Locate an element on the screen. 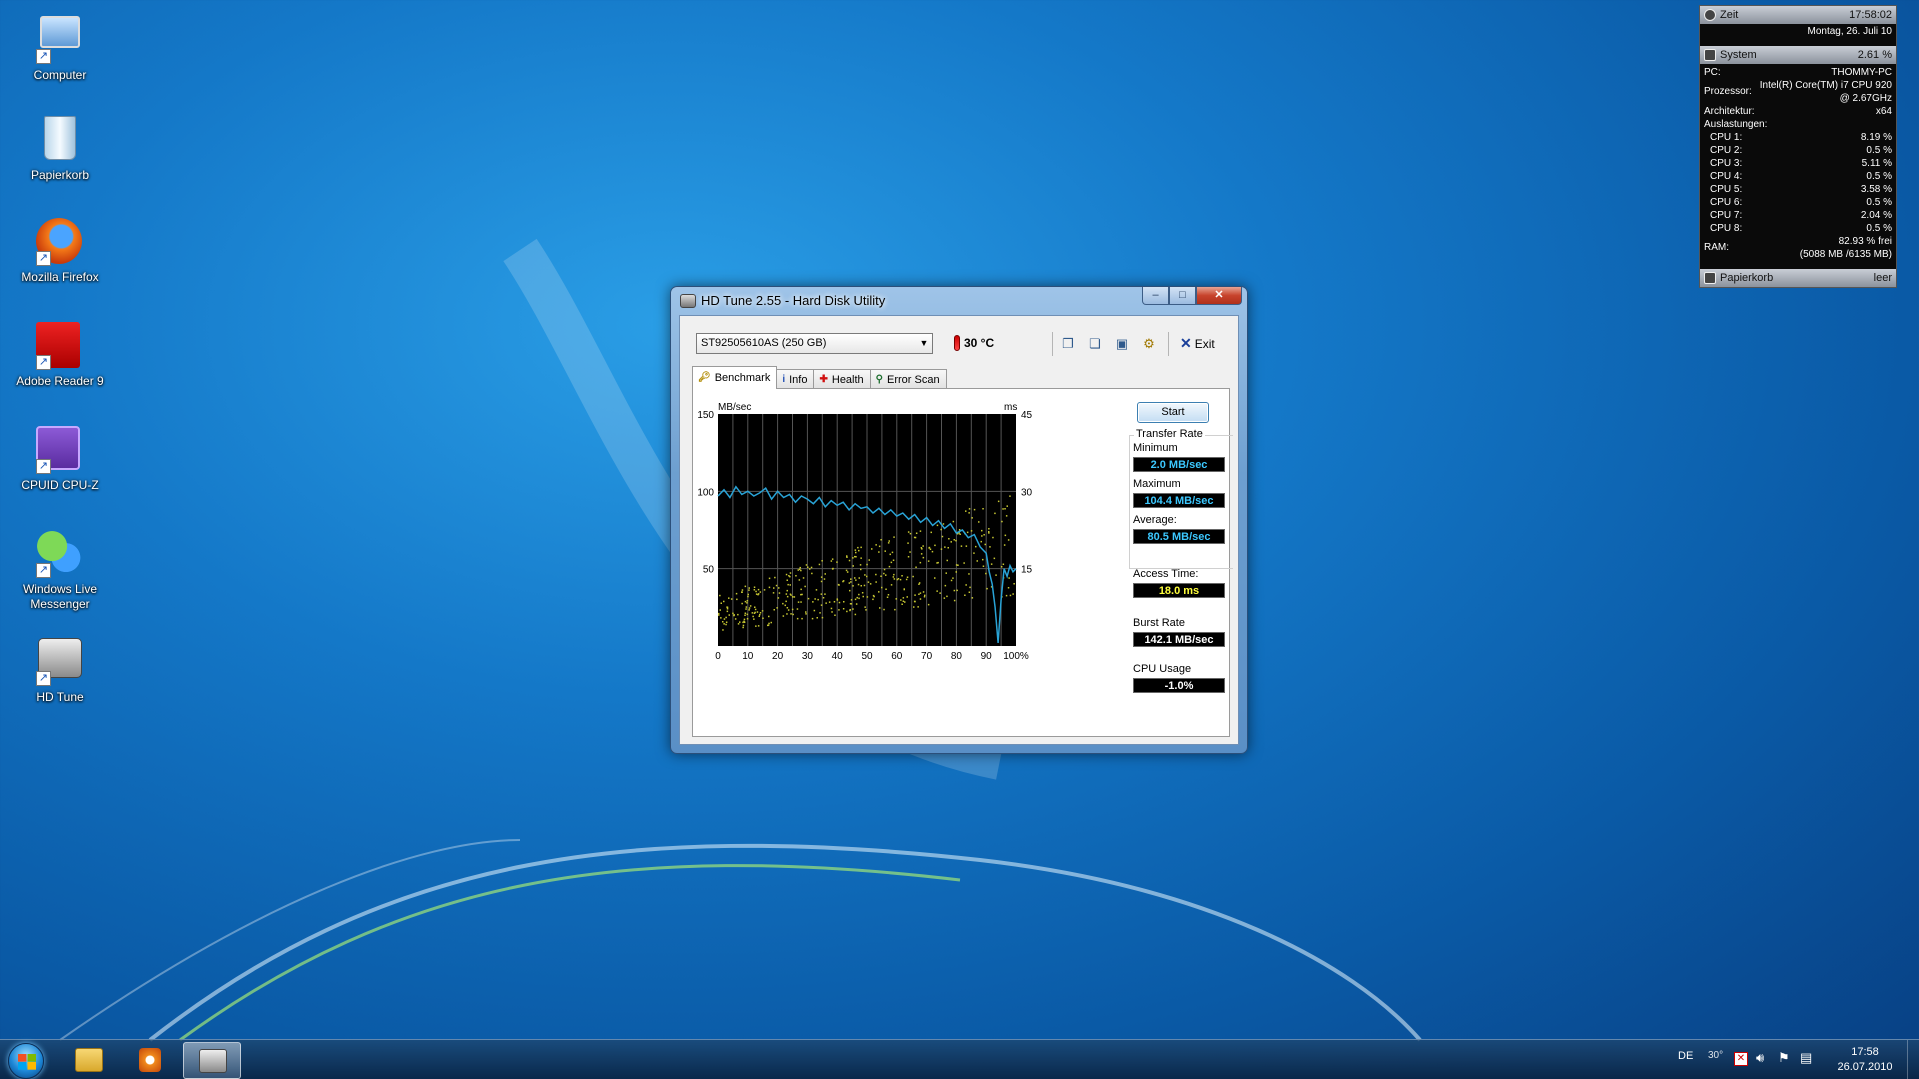 This screenshot has height=1079, width=1919. core-value: 2.04 % is located at coordinates (1876, 215).